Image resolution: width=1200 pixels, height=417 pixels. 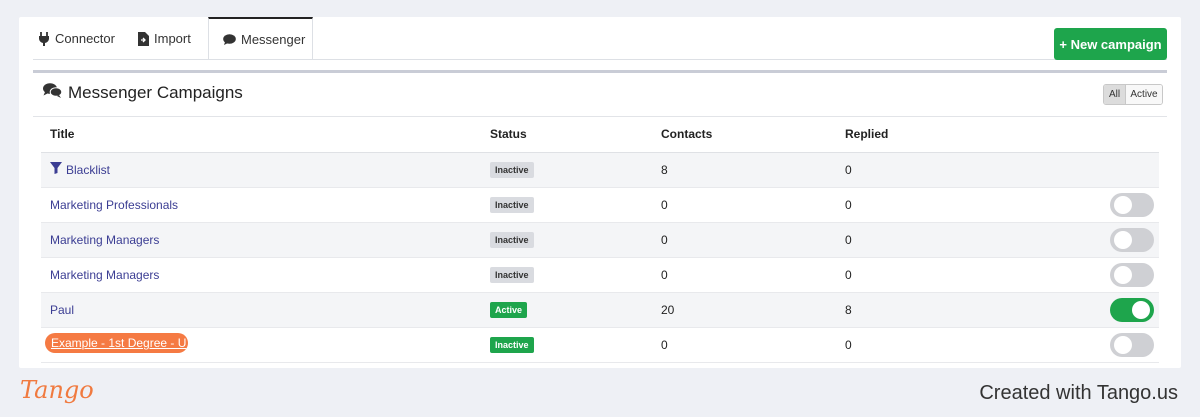 What do you see at coordinates (744, 170) in the screenshot?
I see `contacts-cell: 8` at bounding box center [744, 170].